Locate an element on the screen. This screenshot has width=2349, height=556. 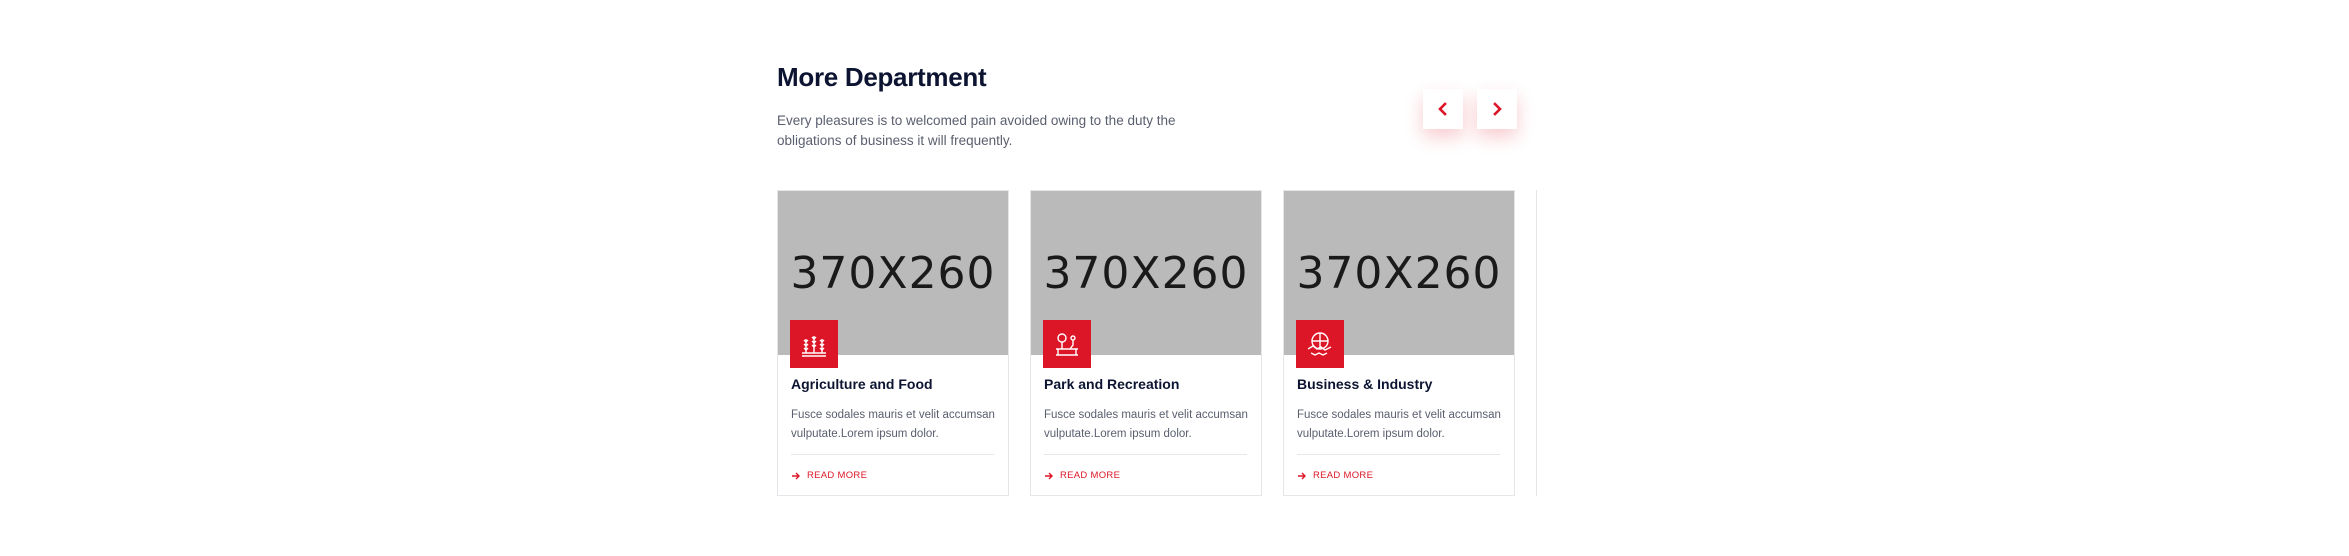
card-title: Park and Recreation is located at coordinates (1112, 384).